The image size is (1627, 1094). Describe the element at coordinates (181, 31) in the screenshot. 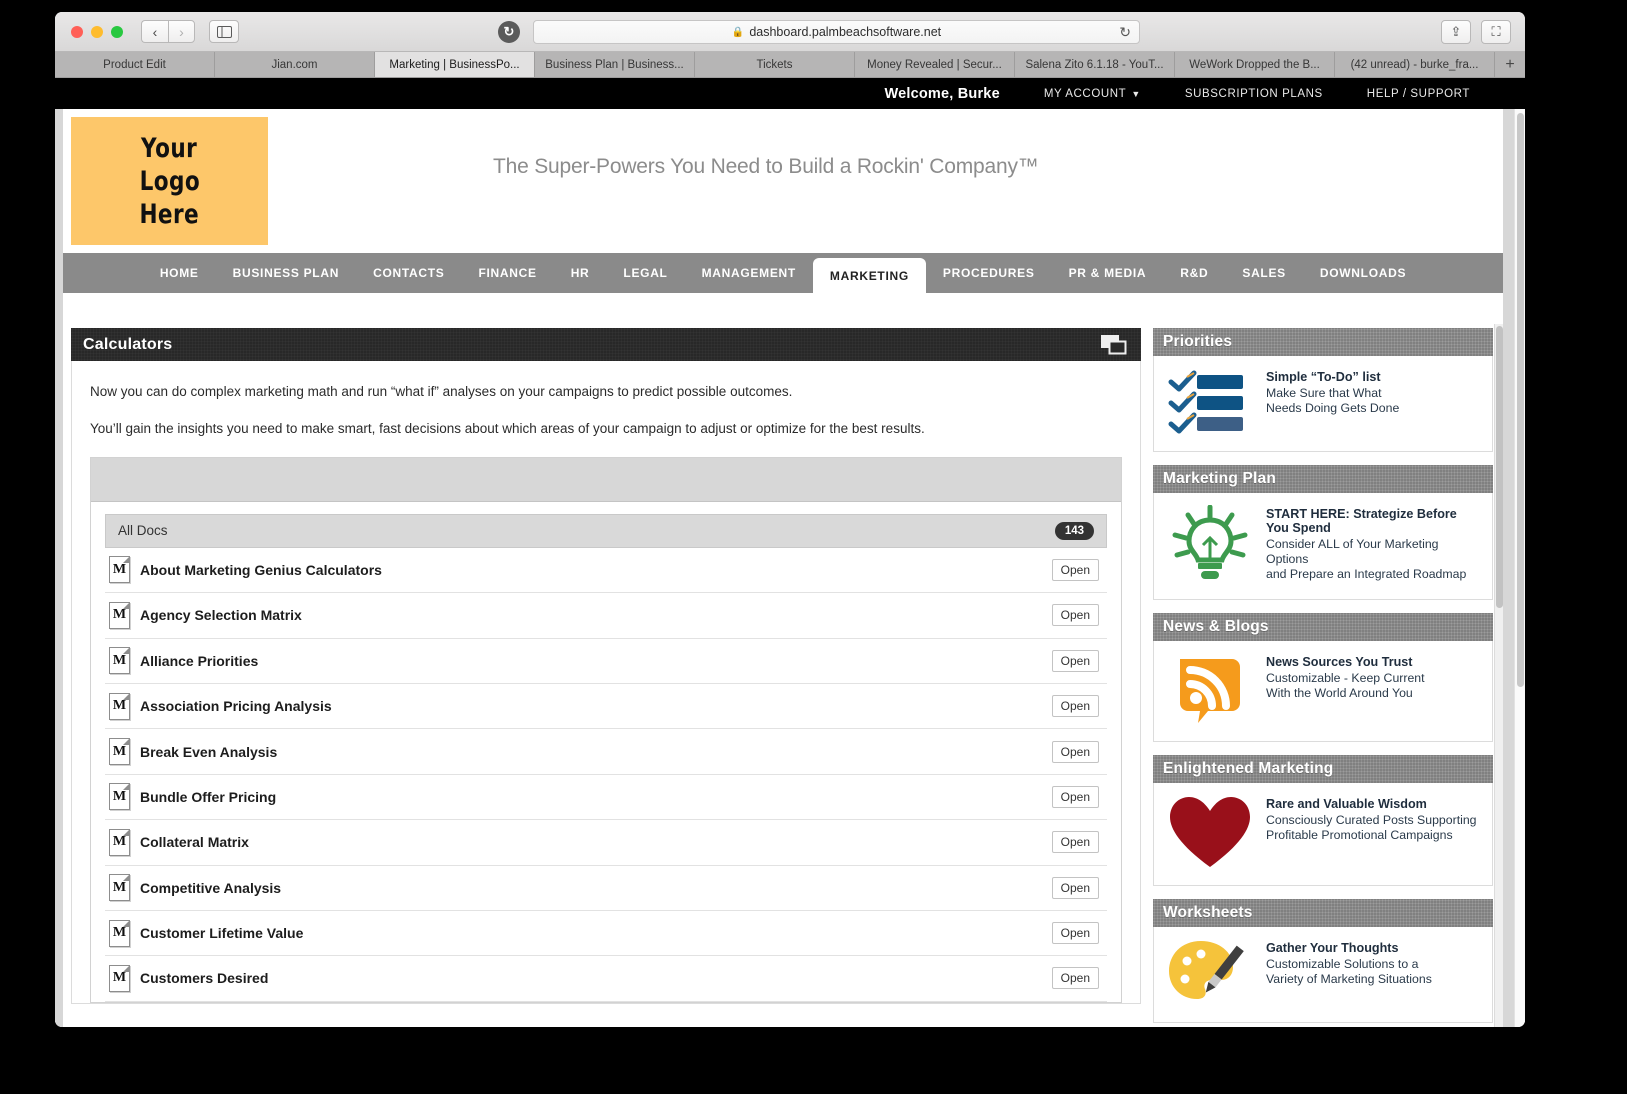

I see `forward-arrow-icon: ›` at that location.